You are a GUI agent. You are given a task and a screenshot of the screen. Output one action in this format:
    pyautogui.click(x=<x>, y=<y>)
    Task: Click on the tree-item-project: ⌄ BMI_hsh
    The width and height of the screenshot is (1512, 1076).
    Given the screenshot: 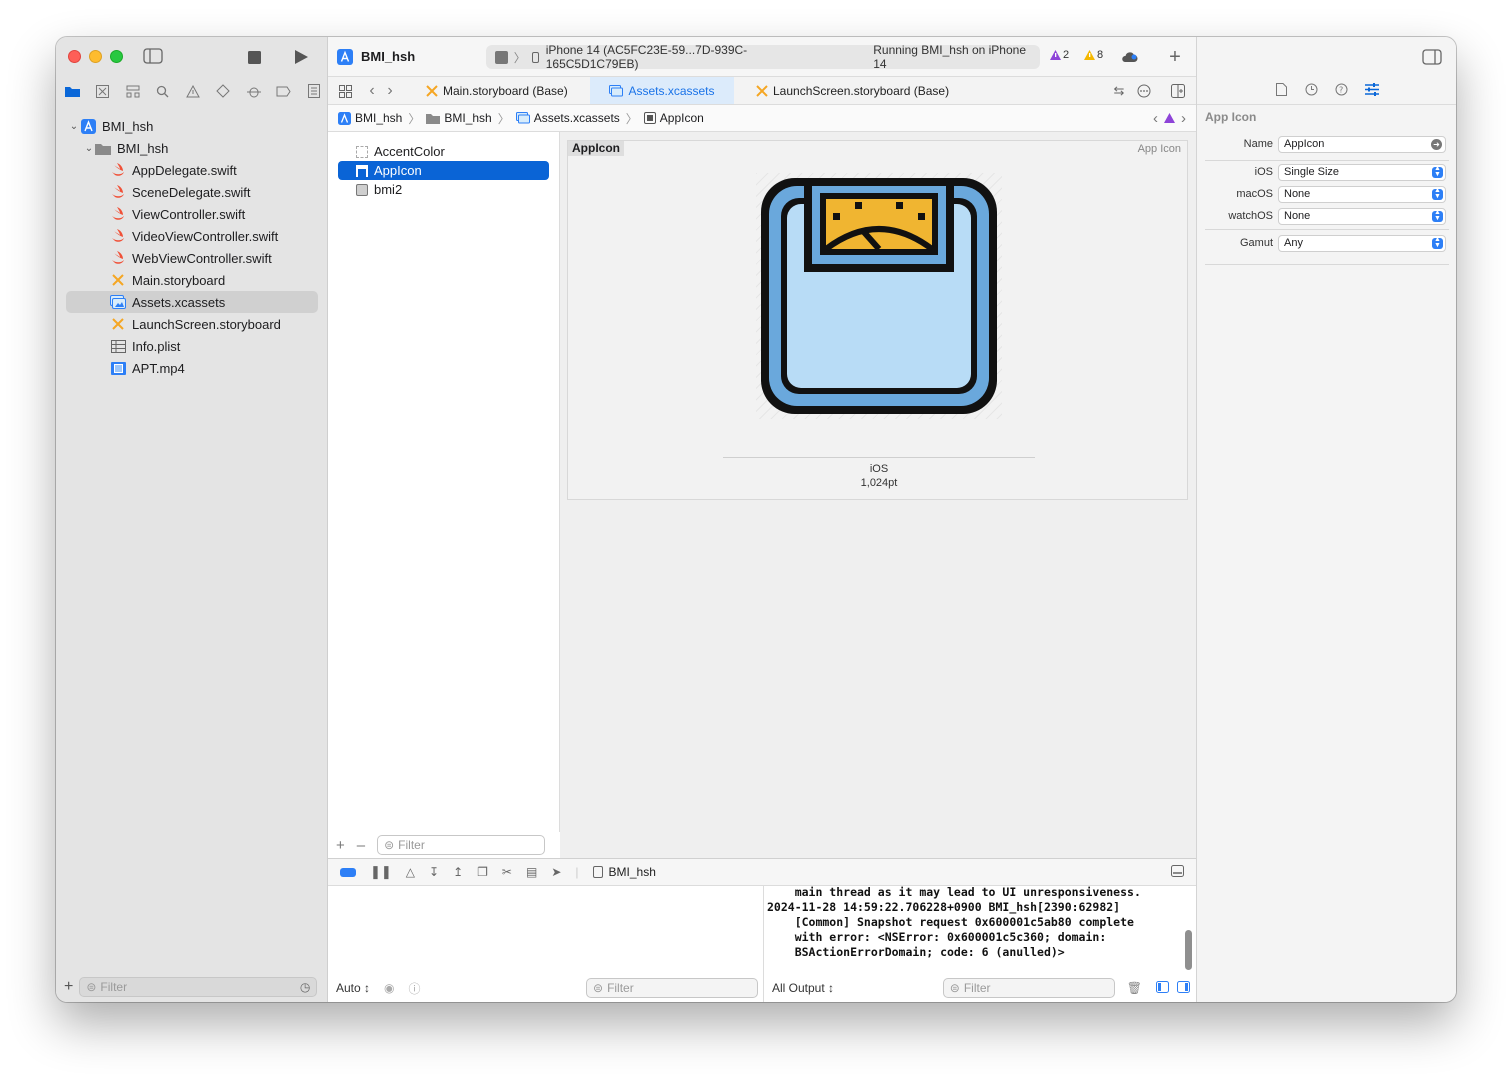 What is the action you would take?
    pyautogui.click(x=192, y=126)
    